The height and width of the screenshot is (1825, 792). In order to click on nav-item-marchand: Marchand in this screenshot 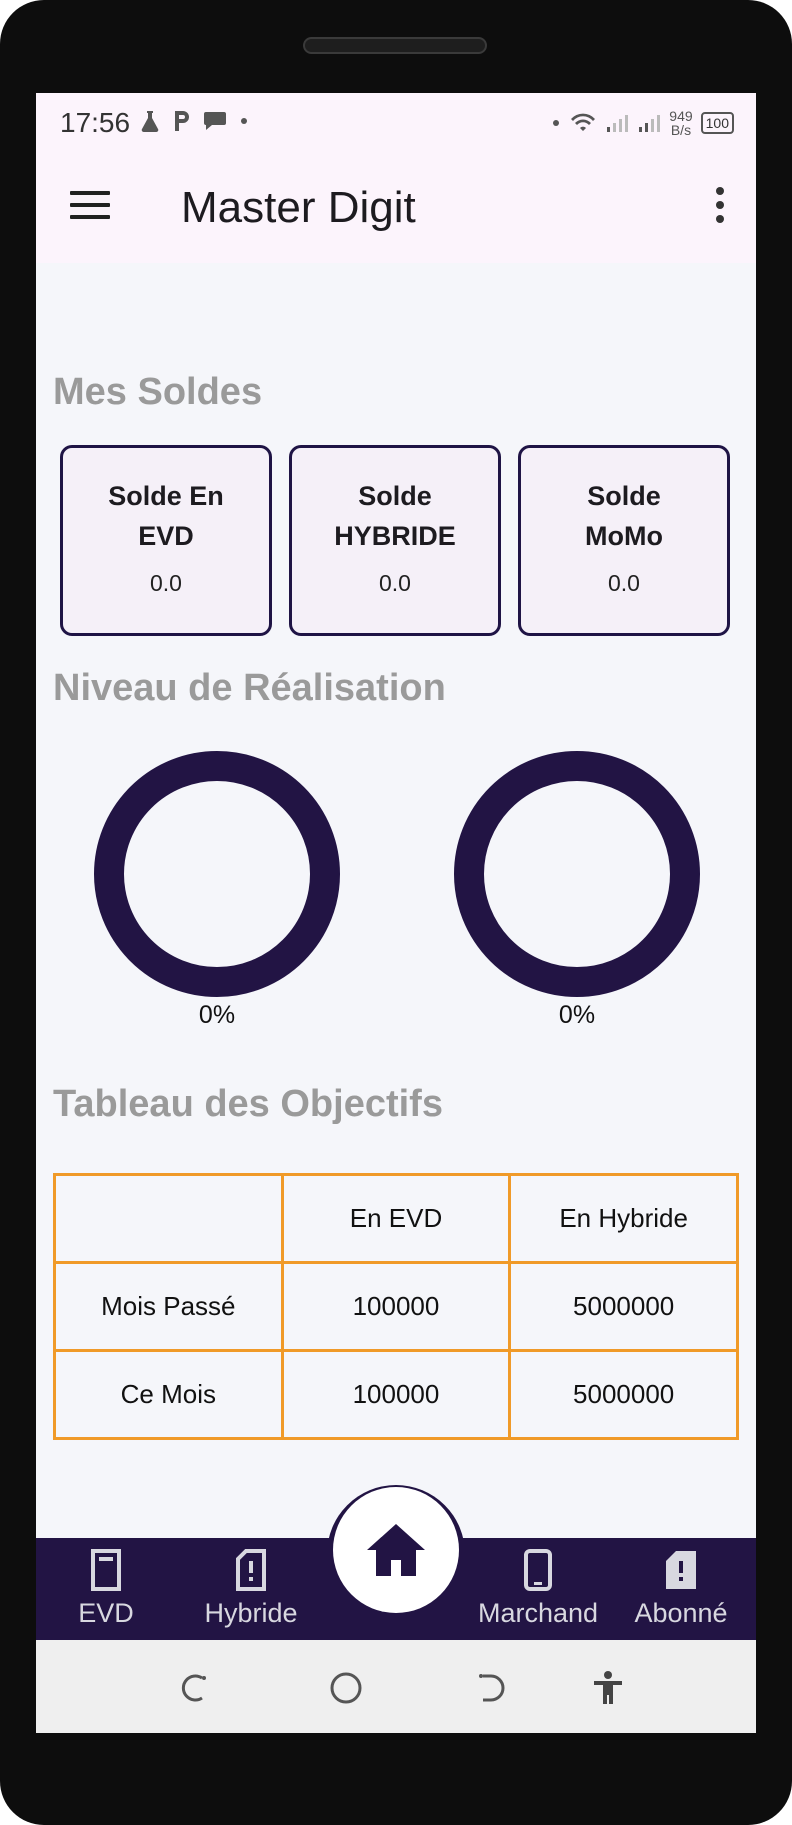, I will do `click(538, 1589)`.